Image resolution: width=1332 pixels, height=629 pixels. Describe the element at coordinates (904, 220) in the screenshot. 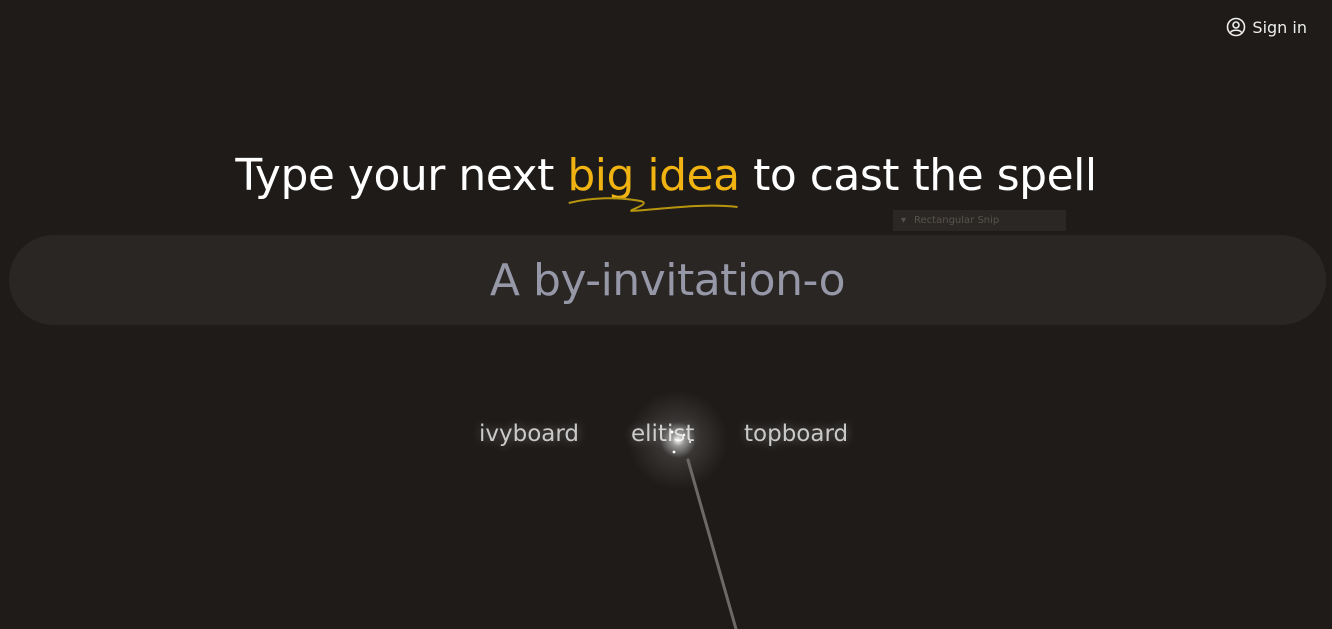

I see `snip-icon: ▾` at that location.